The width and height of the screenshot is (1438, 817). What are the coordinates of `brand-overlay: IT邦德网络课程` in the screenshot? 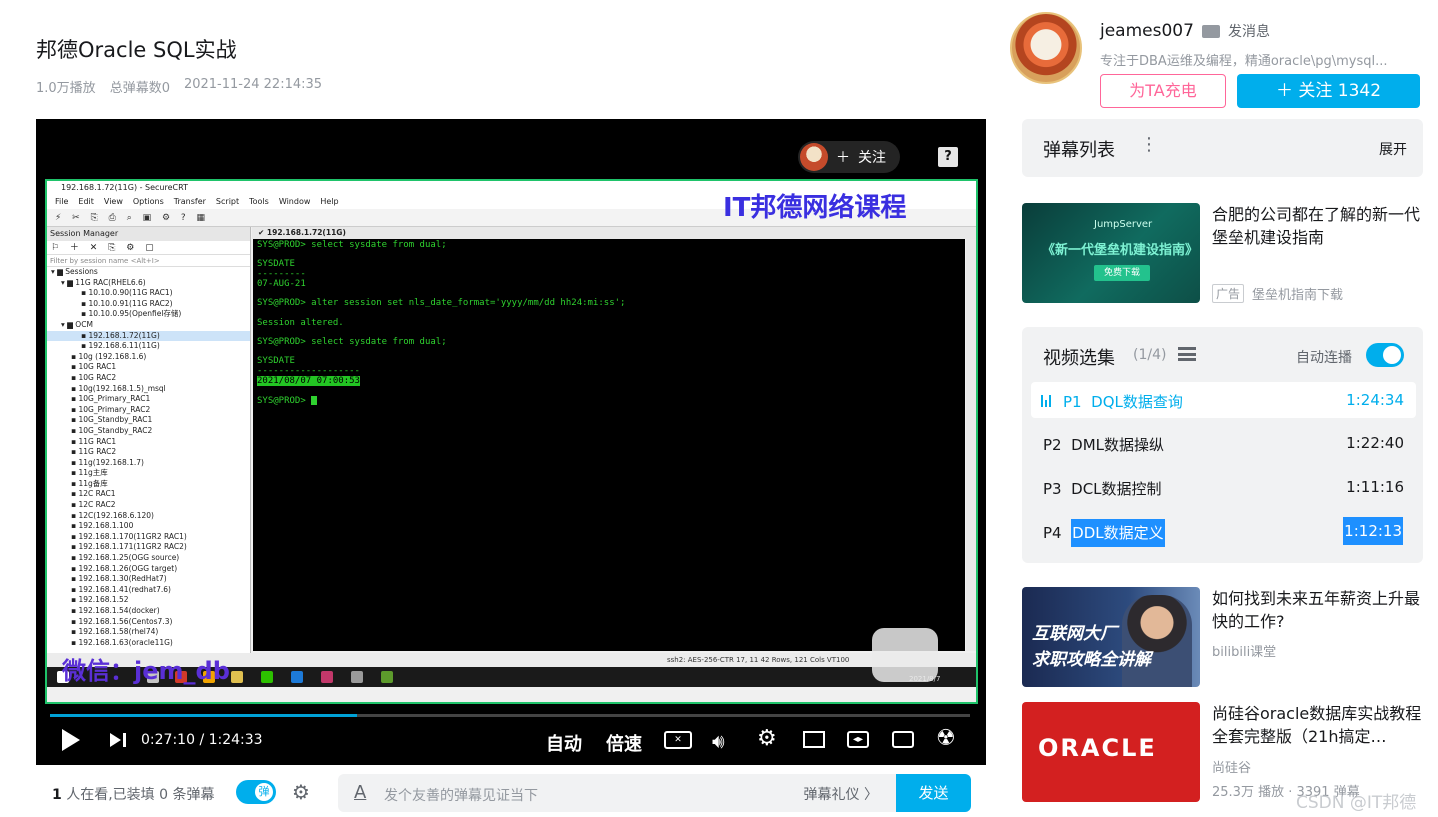 It's located at (815, 208).